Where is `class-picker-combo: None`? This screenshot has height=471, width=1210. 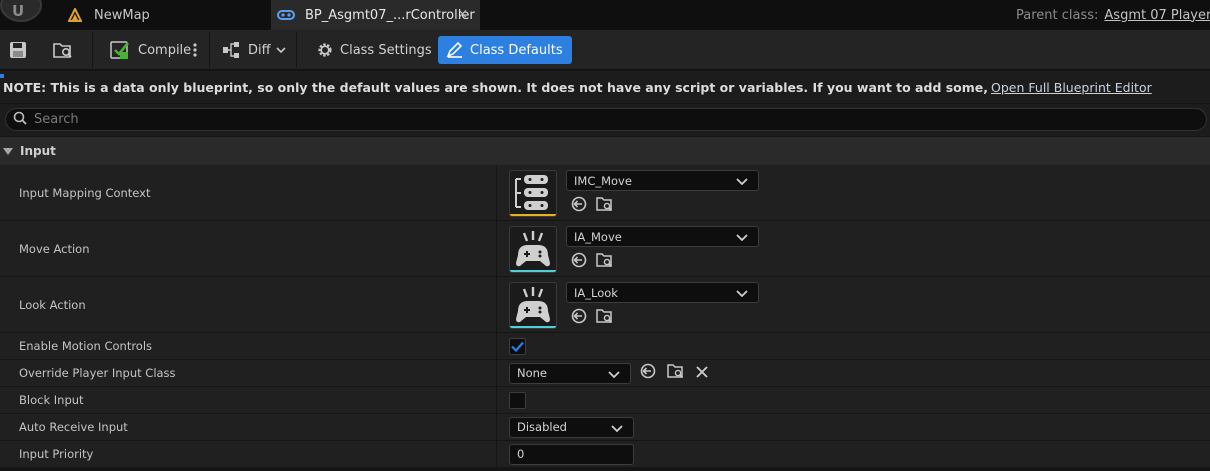 class-picker-combo: None is located at coordinates (570, 373).